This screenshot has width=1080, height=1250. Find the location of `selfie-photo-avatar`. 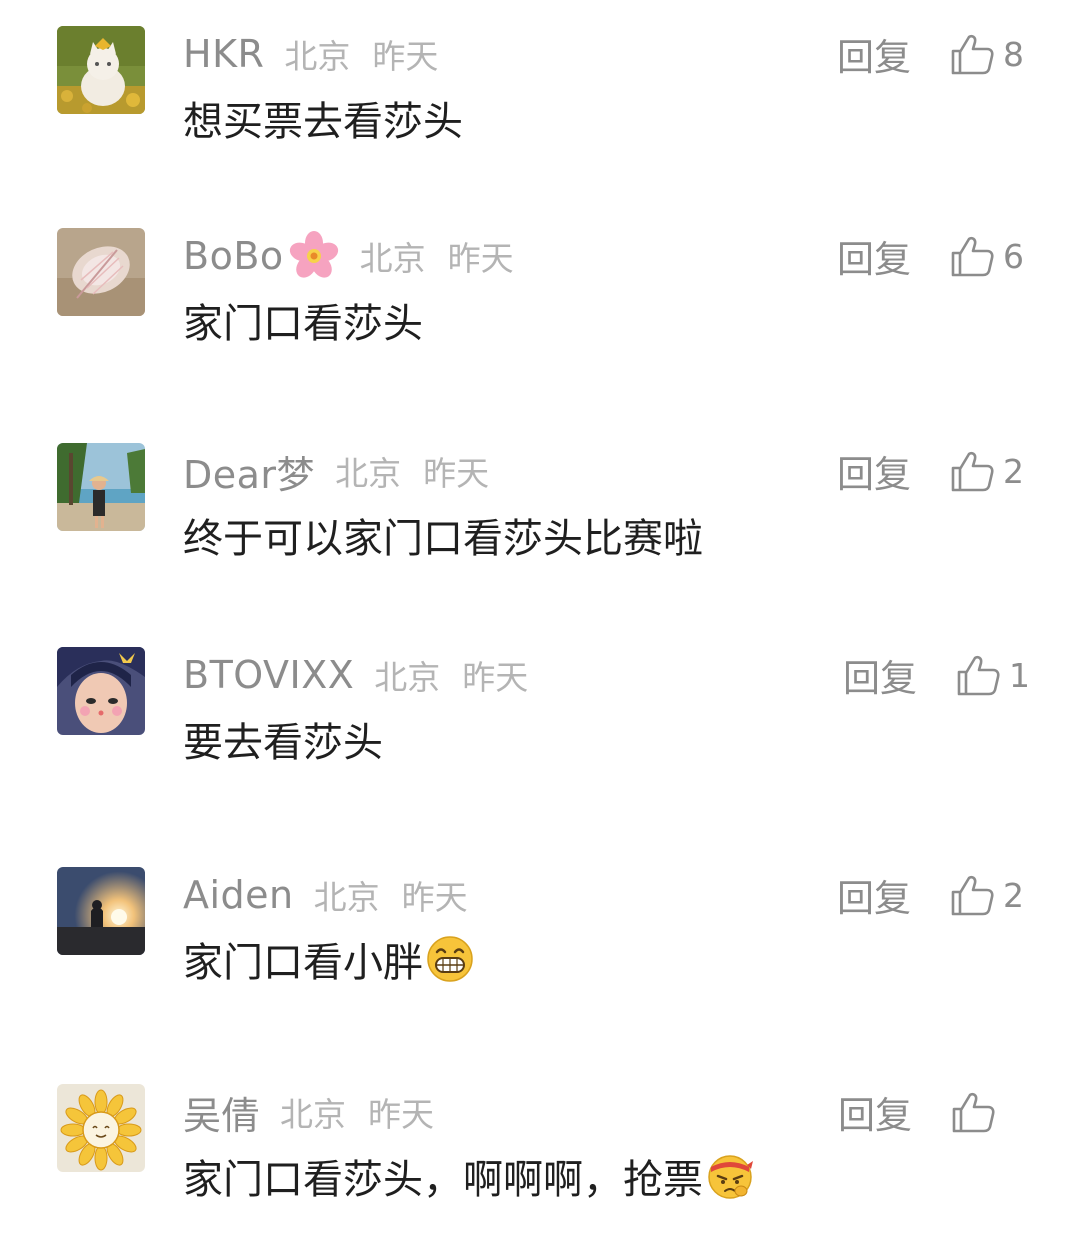

selfie-photo-avatar is located at coordinates (101, 691).